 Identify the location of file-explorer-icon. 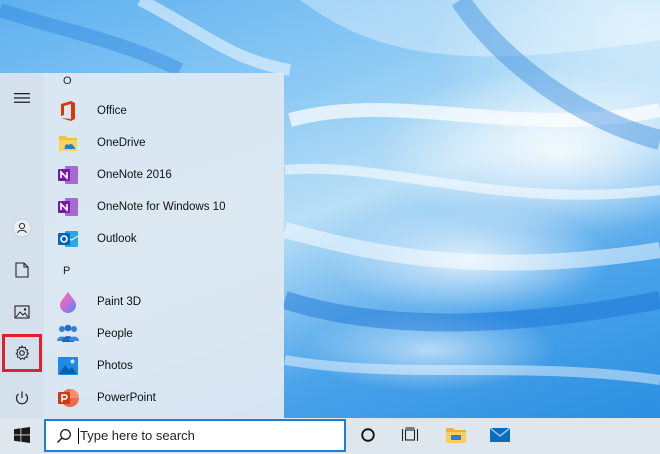
(456, 436).